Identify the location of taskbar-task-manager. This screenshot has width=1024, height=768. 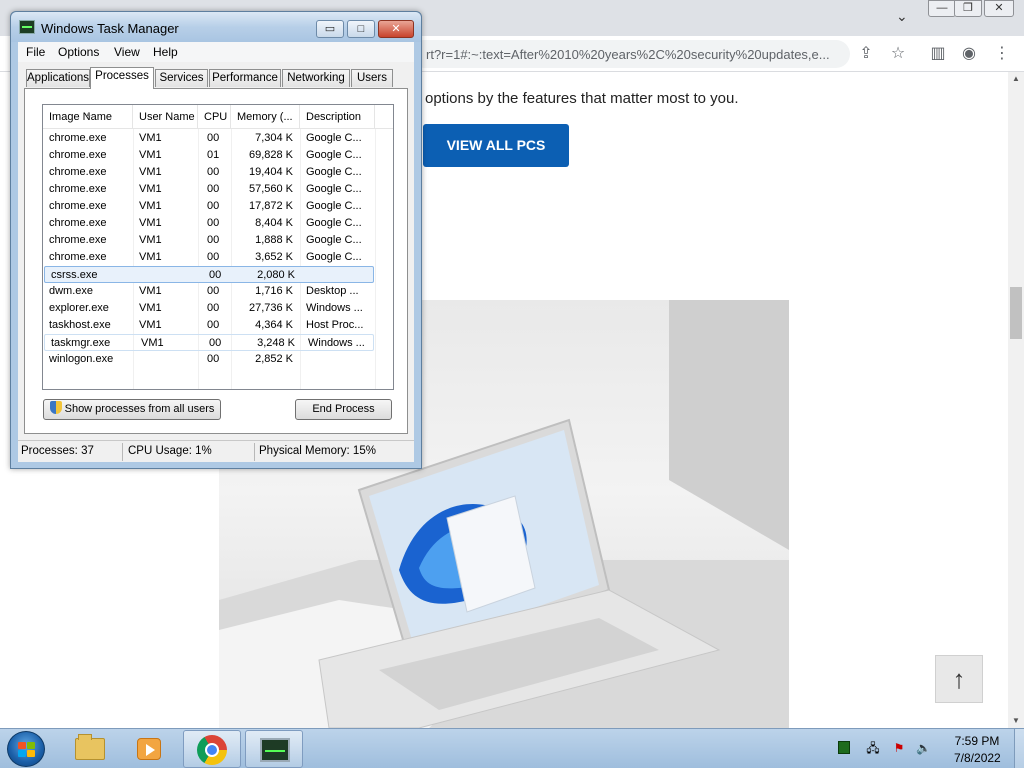
(274, 749).